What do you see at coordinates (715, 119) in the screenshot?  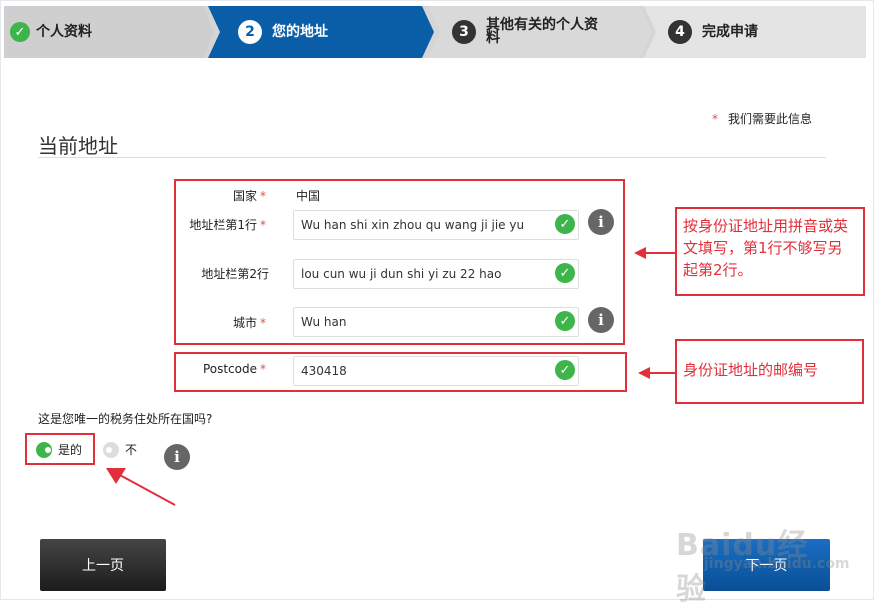 I see `required-star: *` at bounding box center [715, 119].